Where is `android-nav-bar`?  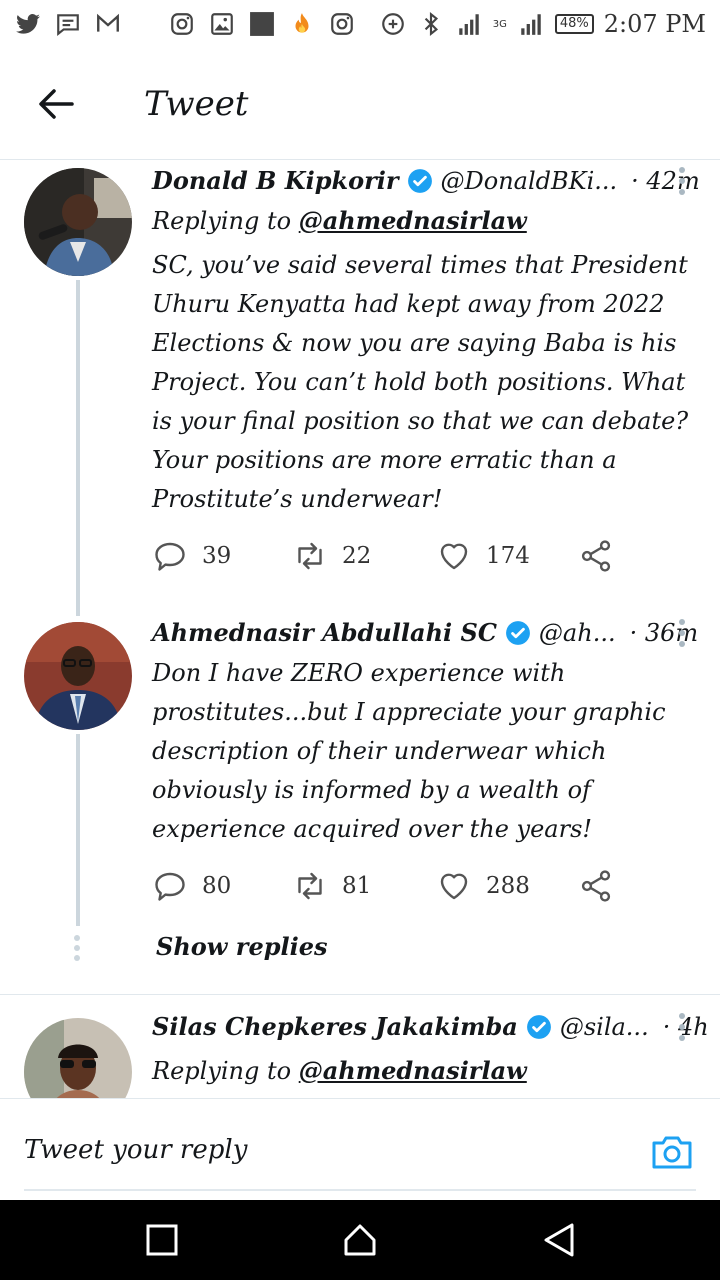
android-nav-bar is located at coordinates (360, 1240).